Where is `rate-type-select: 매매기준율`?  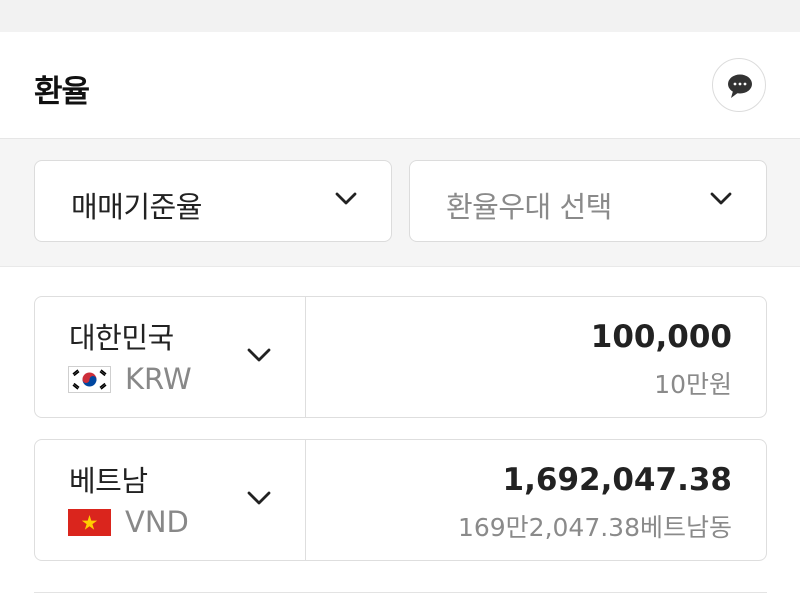
rate-type-select: 매매기준율 is located at coordinates (213, 201).